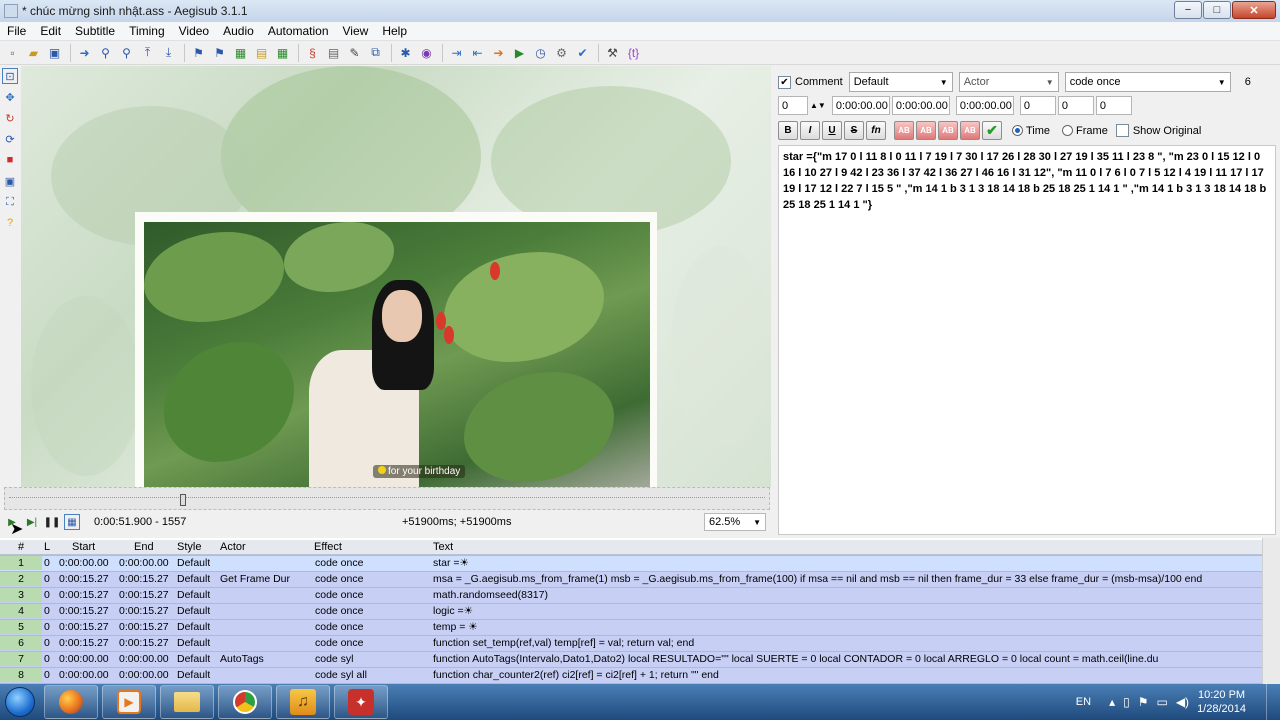 The image size is (1280, 720). What do you see at coordinates (900, 82) in the screenshot?
I see `style-select: Default ▼` at bounding box center [900, 82].